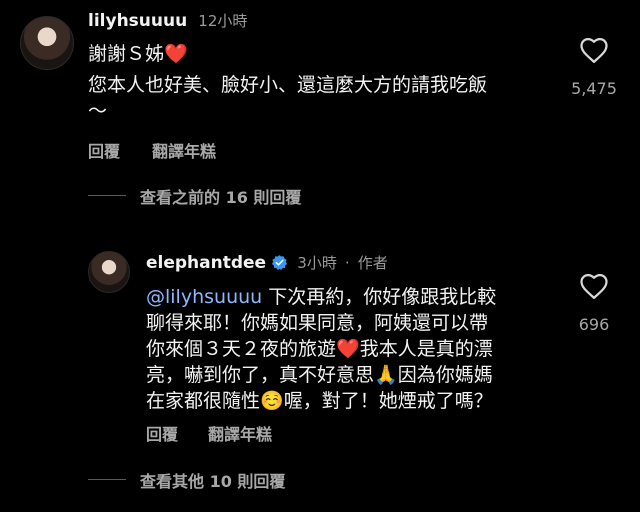  I want to click on reply-time: 3小時, so click(317, 263).